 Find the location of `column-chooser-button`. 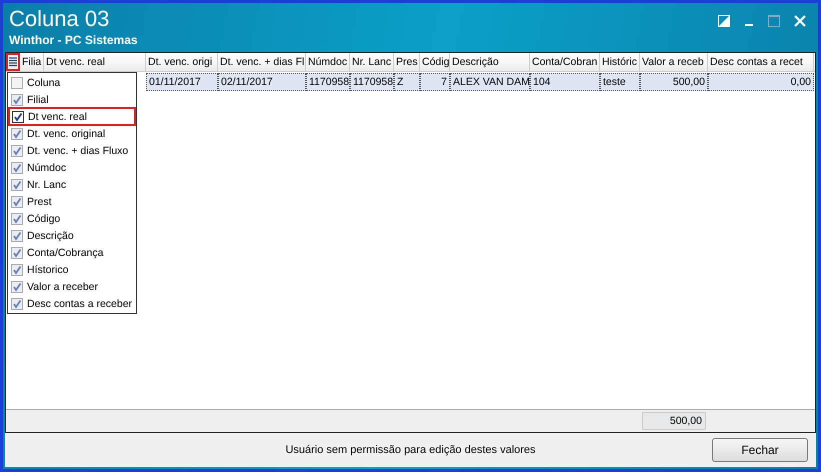

column-chooser-button is located at coordinates (13, 62).